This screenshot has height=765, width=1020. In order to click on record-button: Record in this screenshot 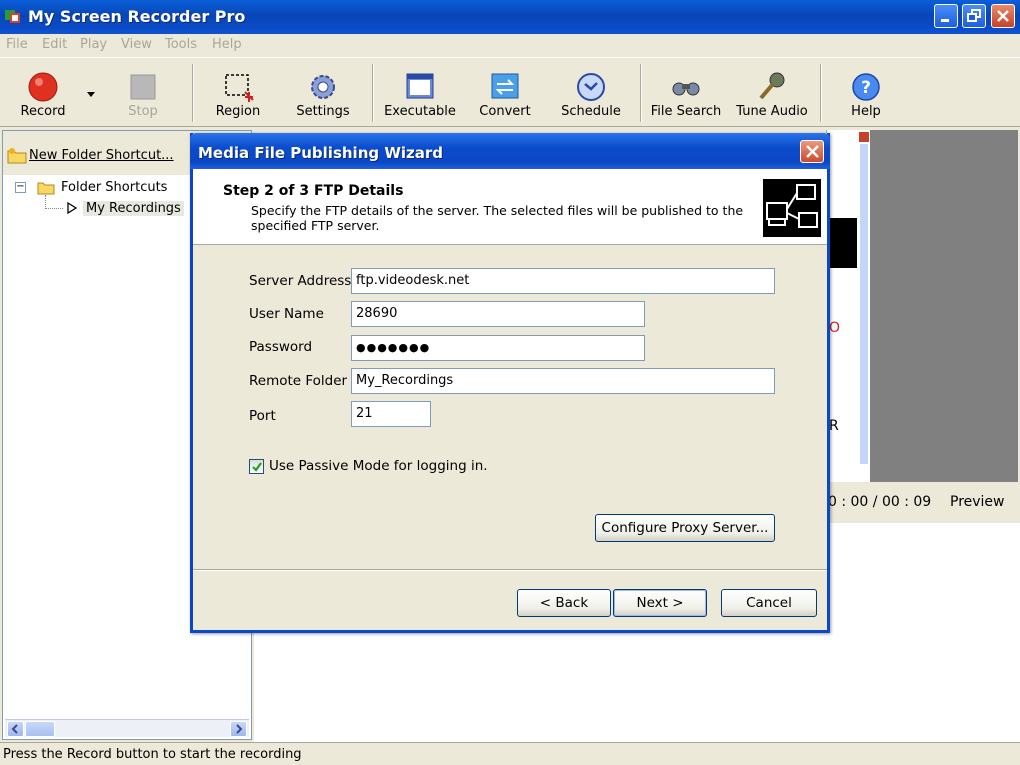, I will do `click(43, 96)`.